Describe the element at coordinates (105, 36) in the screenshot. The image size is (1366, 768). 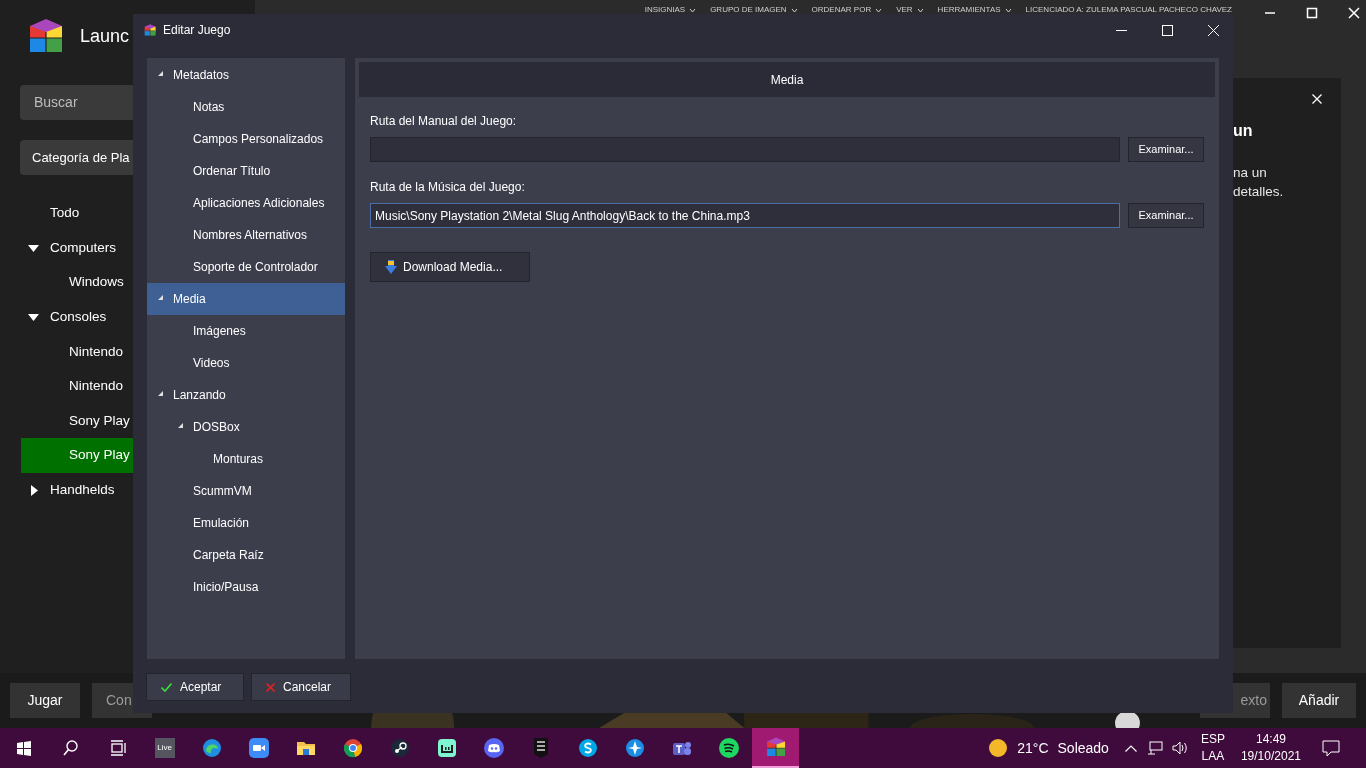
I see `app-title: Launc` at that location.